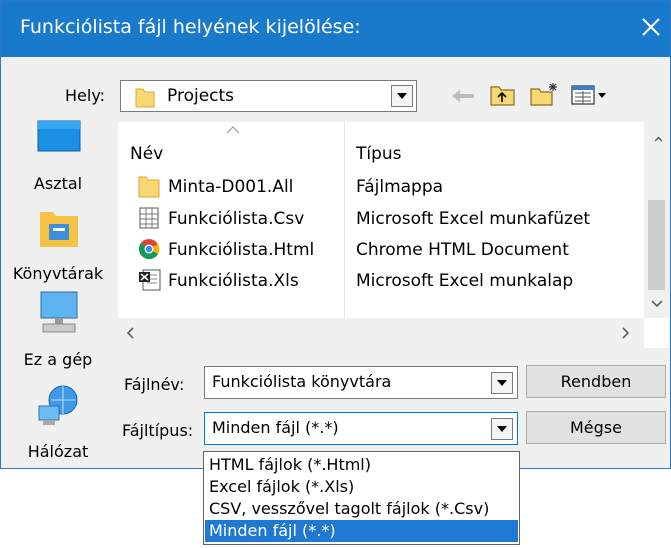  What do you see at coordinates (361, 428) in the screenshot?
I see `filetype-combo: Minden fájl (*.*)` at bounding box center [361, 428].